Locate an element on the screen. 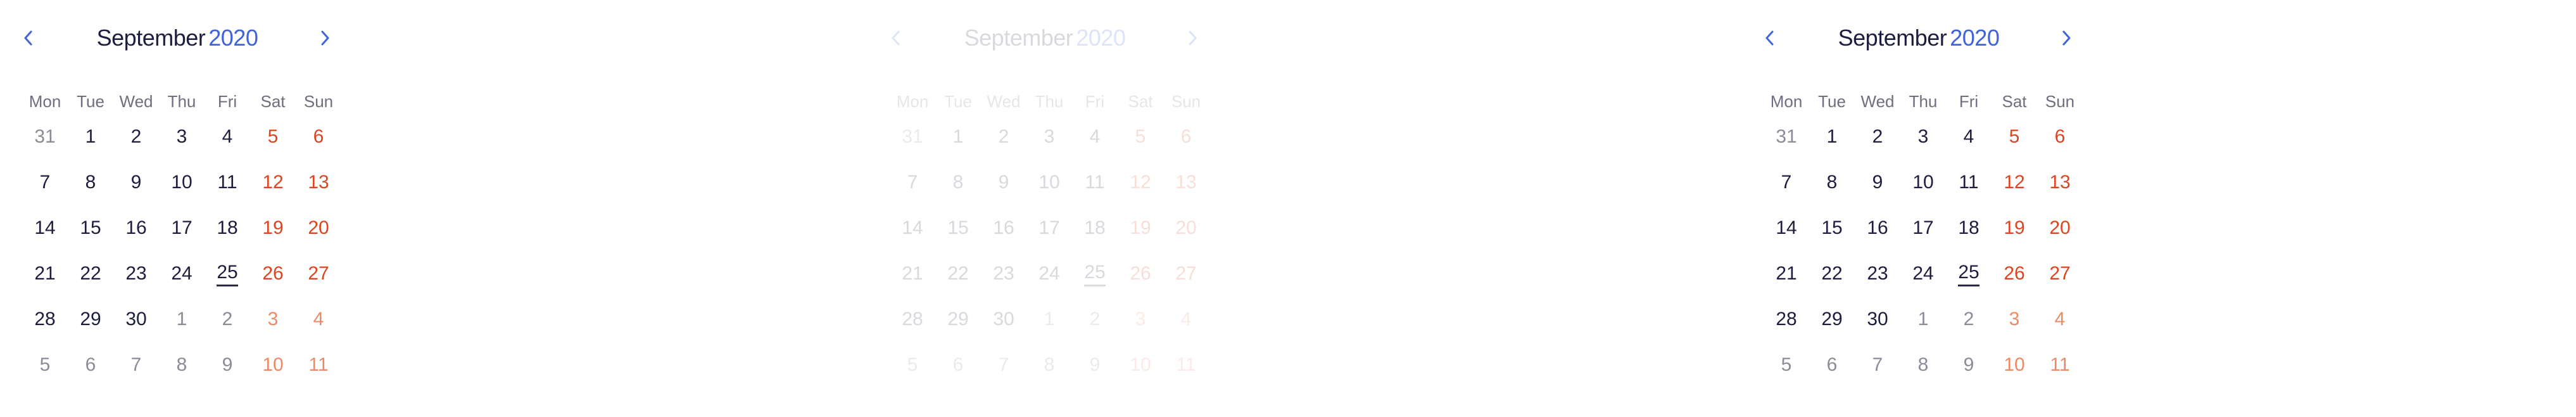 The width and height of the screenshot is (2576, 417). day-number: 1 is located at coordinates (1923, 319).